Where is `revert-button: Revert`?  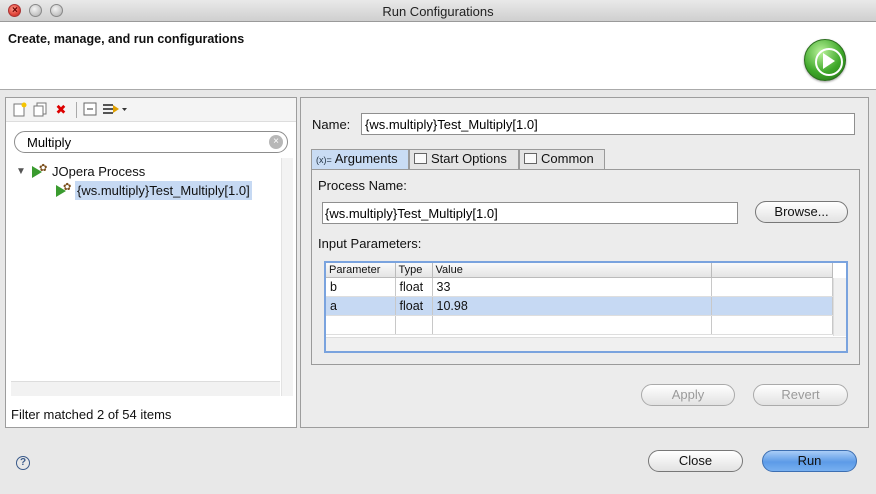 revert-button: Revert is located at coordinates (800, 395).